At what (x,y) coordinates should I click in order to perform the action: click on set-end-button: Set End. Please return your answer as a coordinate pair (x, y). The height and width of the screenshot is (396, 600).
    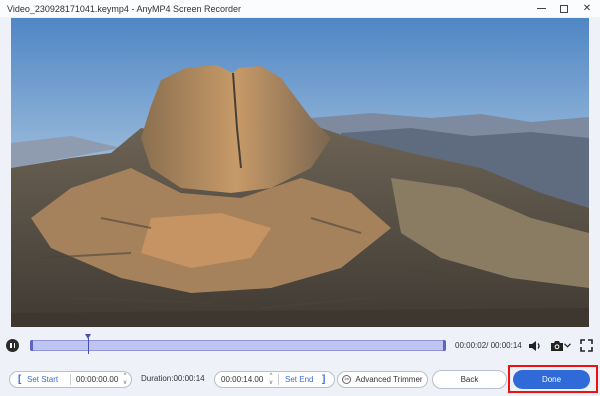
    Looking at the image, I should click on (299, 379).